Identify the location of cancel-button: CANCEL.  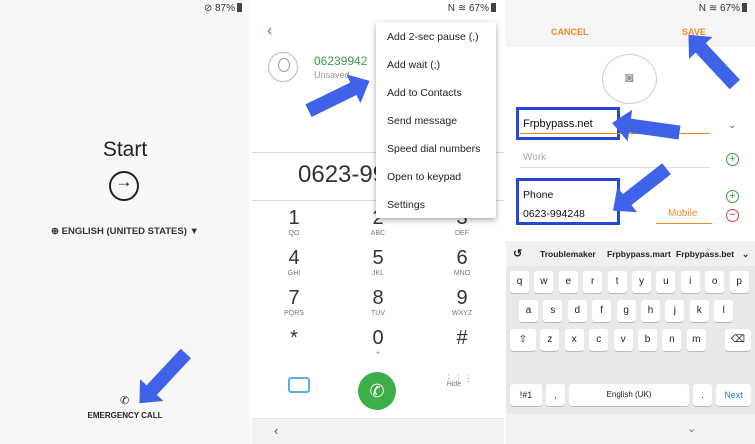
(570, 32).